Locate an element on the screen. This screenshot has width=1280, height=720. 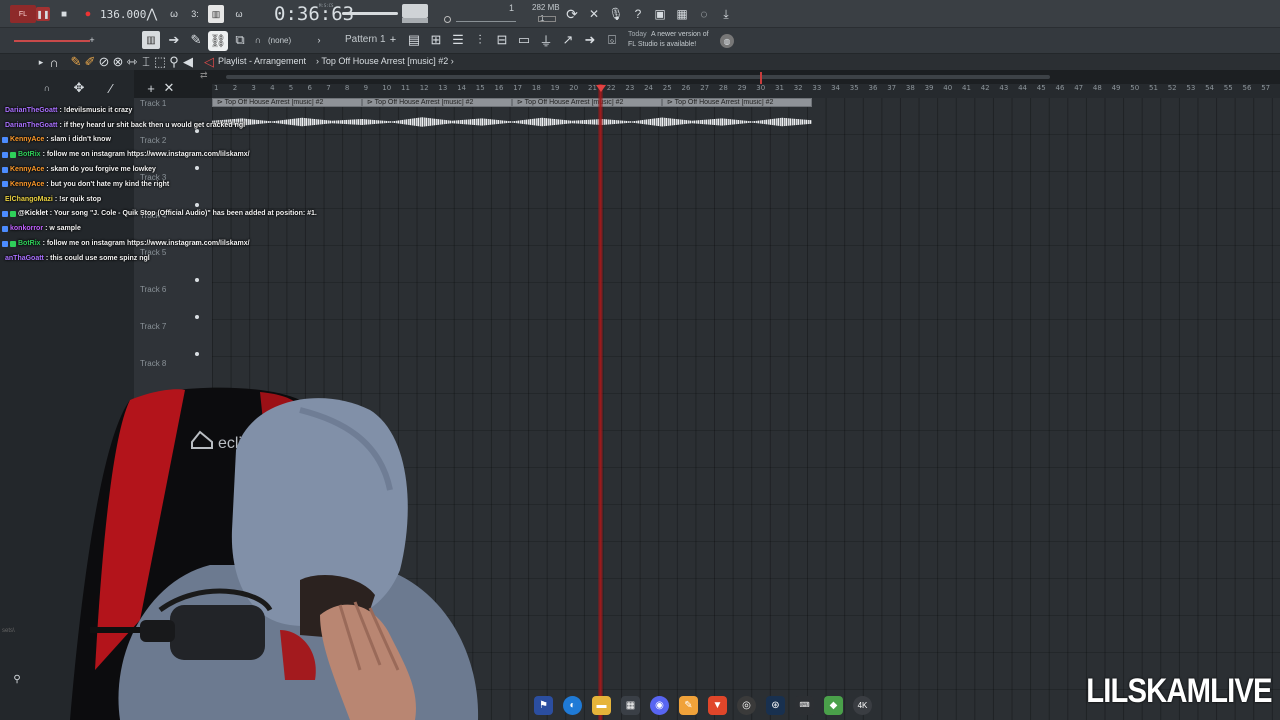
paint-tool-icon: ✐ is located at coordinates (90, 61).